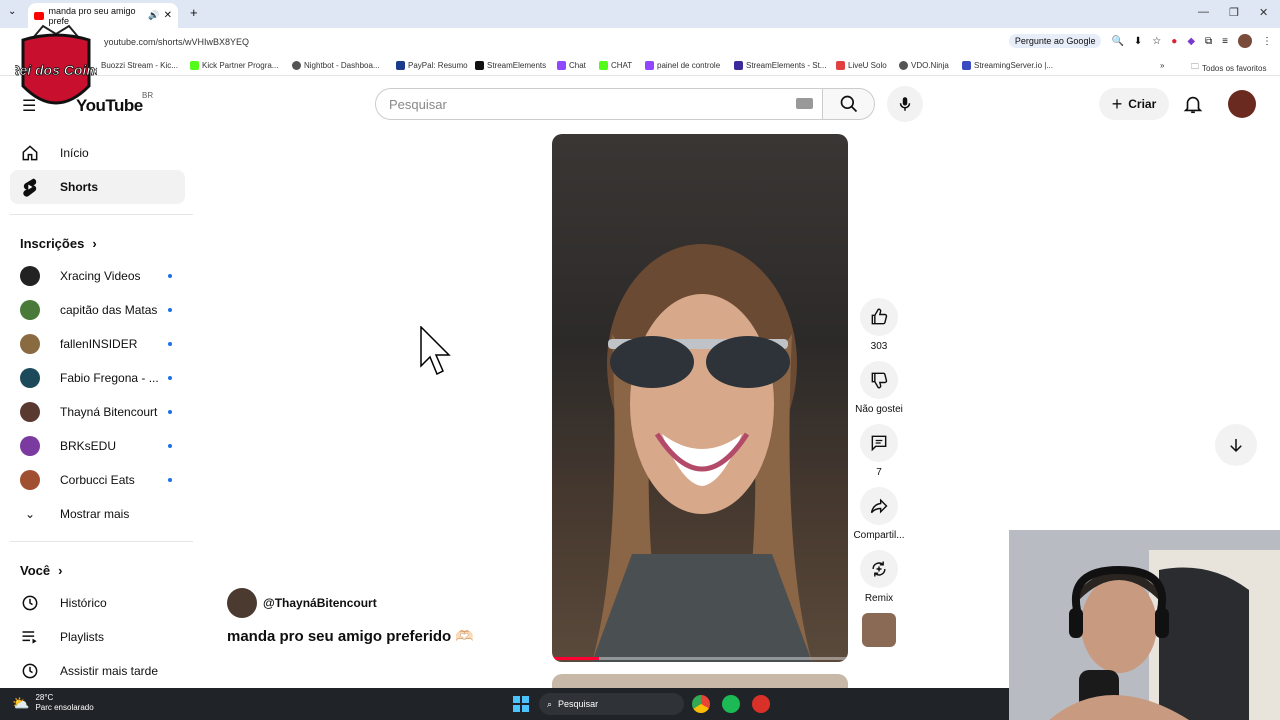 Image resolution: width=1280 pixels, height=720 pixels. I want to click on sidebar-item-watch-later: Assistir mais tarde, so click(97, 671).